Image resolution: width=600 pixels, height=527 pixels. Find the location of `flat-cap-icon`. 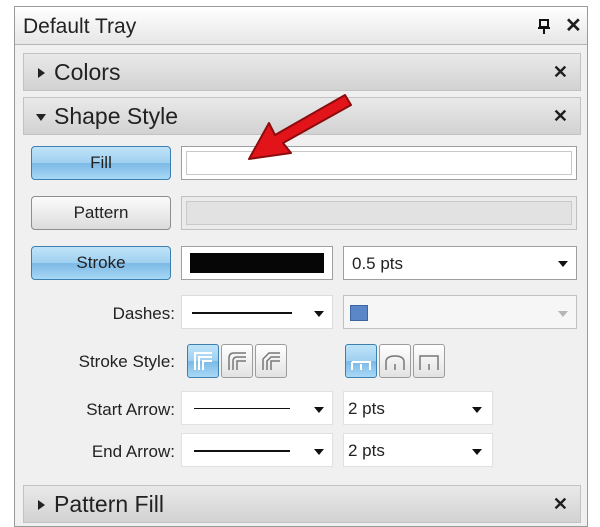

flat-cap-icon is located at coordinates (361, 365).